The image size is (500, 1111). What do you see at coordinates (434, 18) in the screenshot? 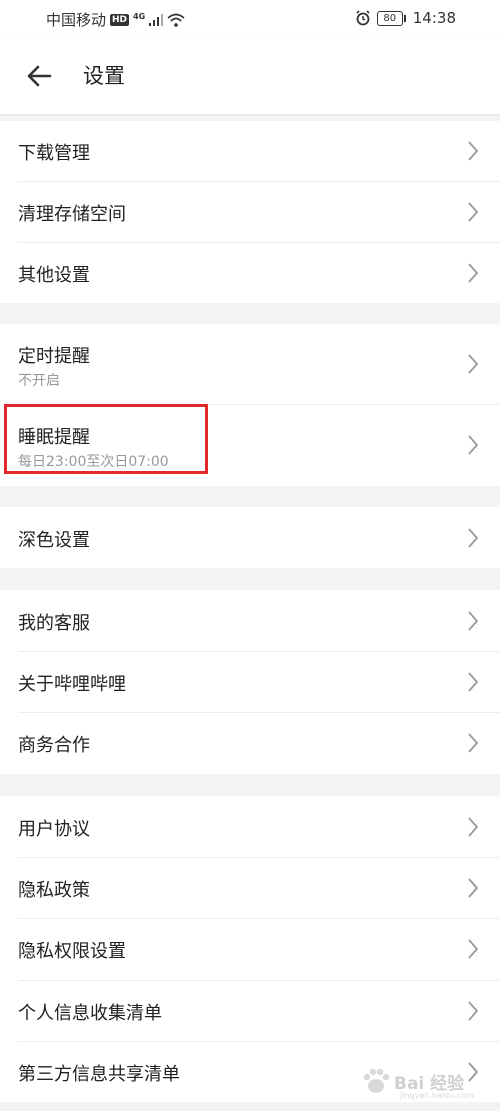
I see `clock: 14:38` at bounding box center [434, 18].